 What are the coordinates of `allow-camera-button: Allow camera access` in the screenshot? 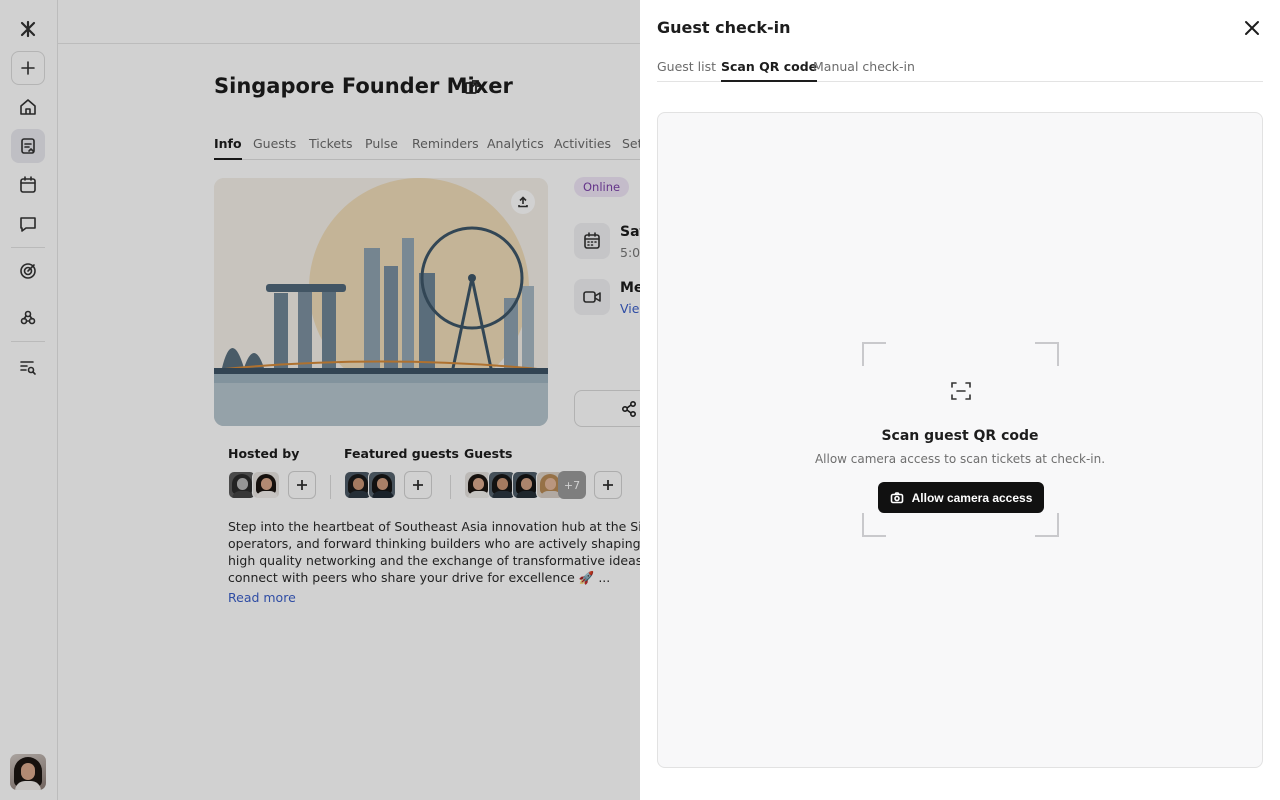 It's located at (961, 497).